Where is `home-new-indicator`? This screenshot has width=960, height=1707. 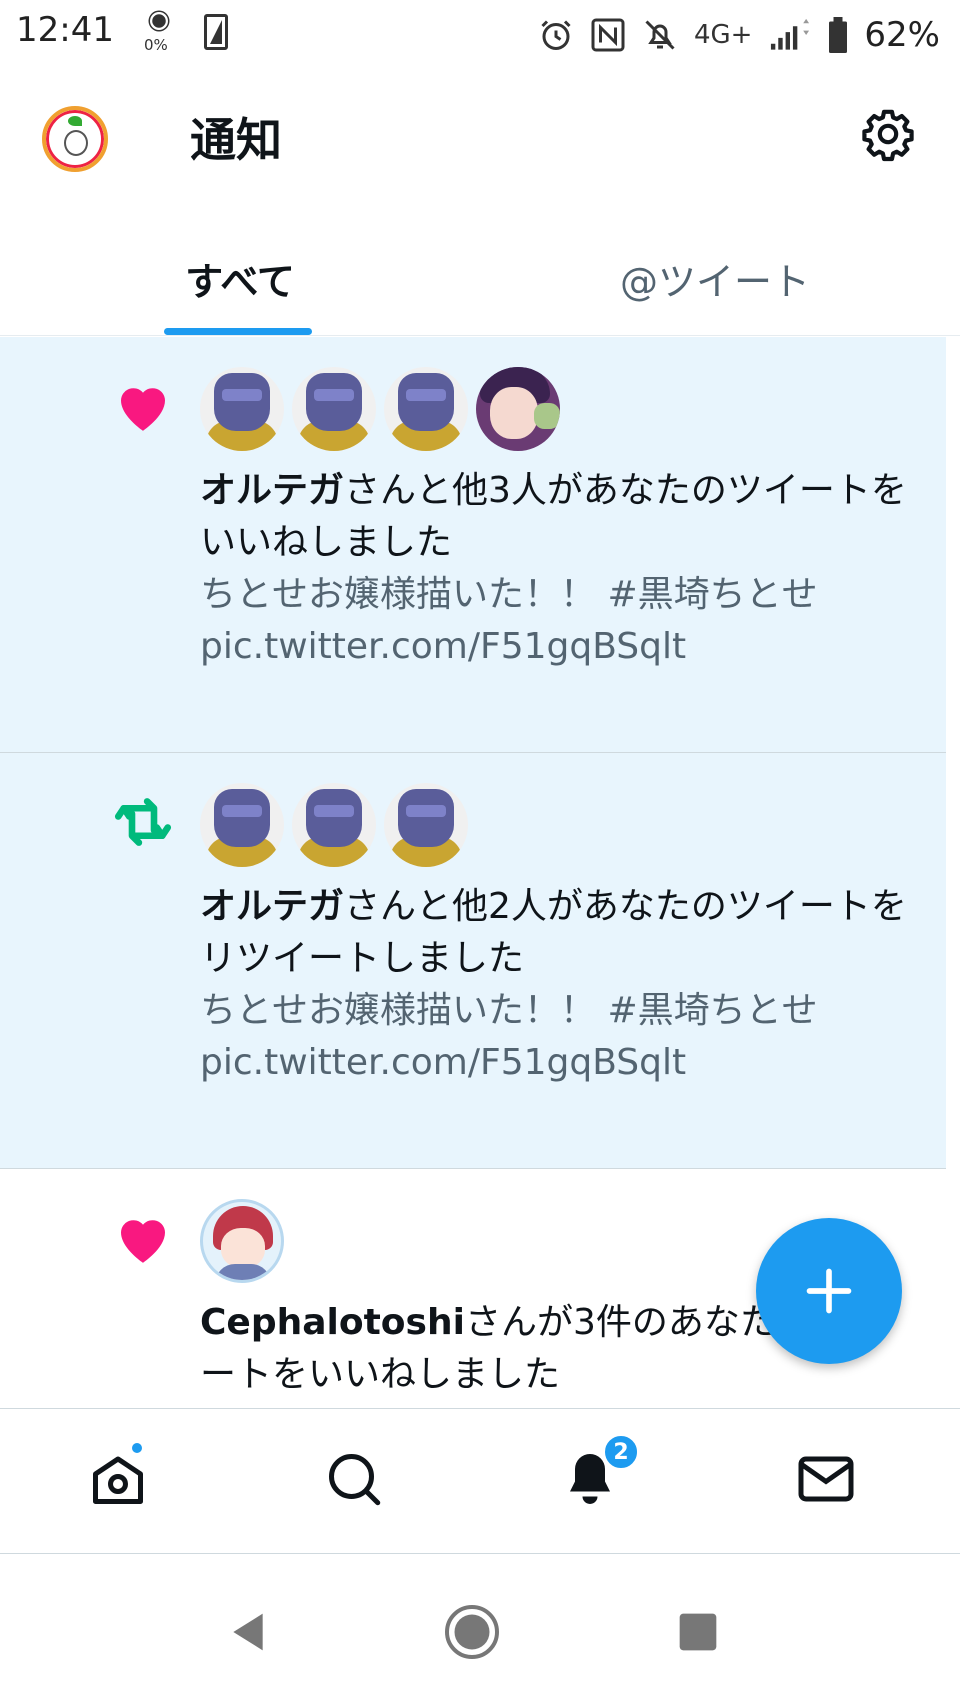 home-new-indicator is located at coordinates (137, 1448).